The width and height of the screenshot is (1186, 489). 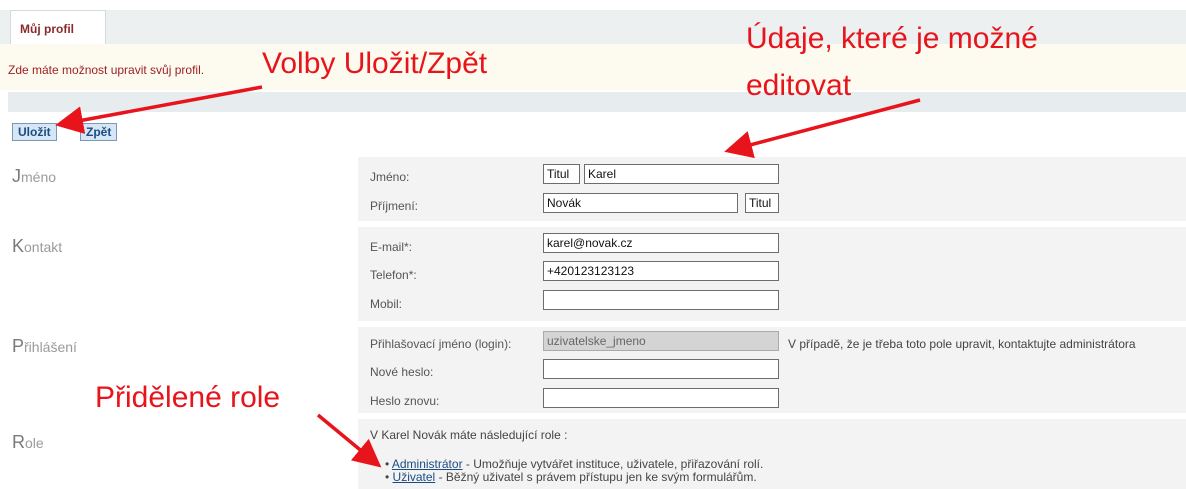 What do you see at coordinates (106, 70) in the screenshot?
I see `intro-text: Zde máte možnost upravit svůj profil.` at bounding box center [106, 70].